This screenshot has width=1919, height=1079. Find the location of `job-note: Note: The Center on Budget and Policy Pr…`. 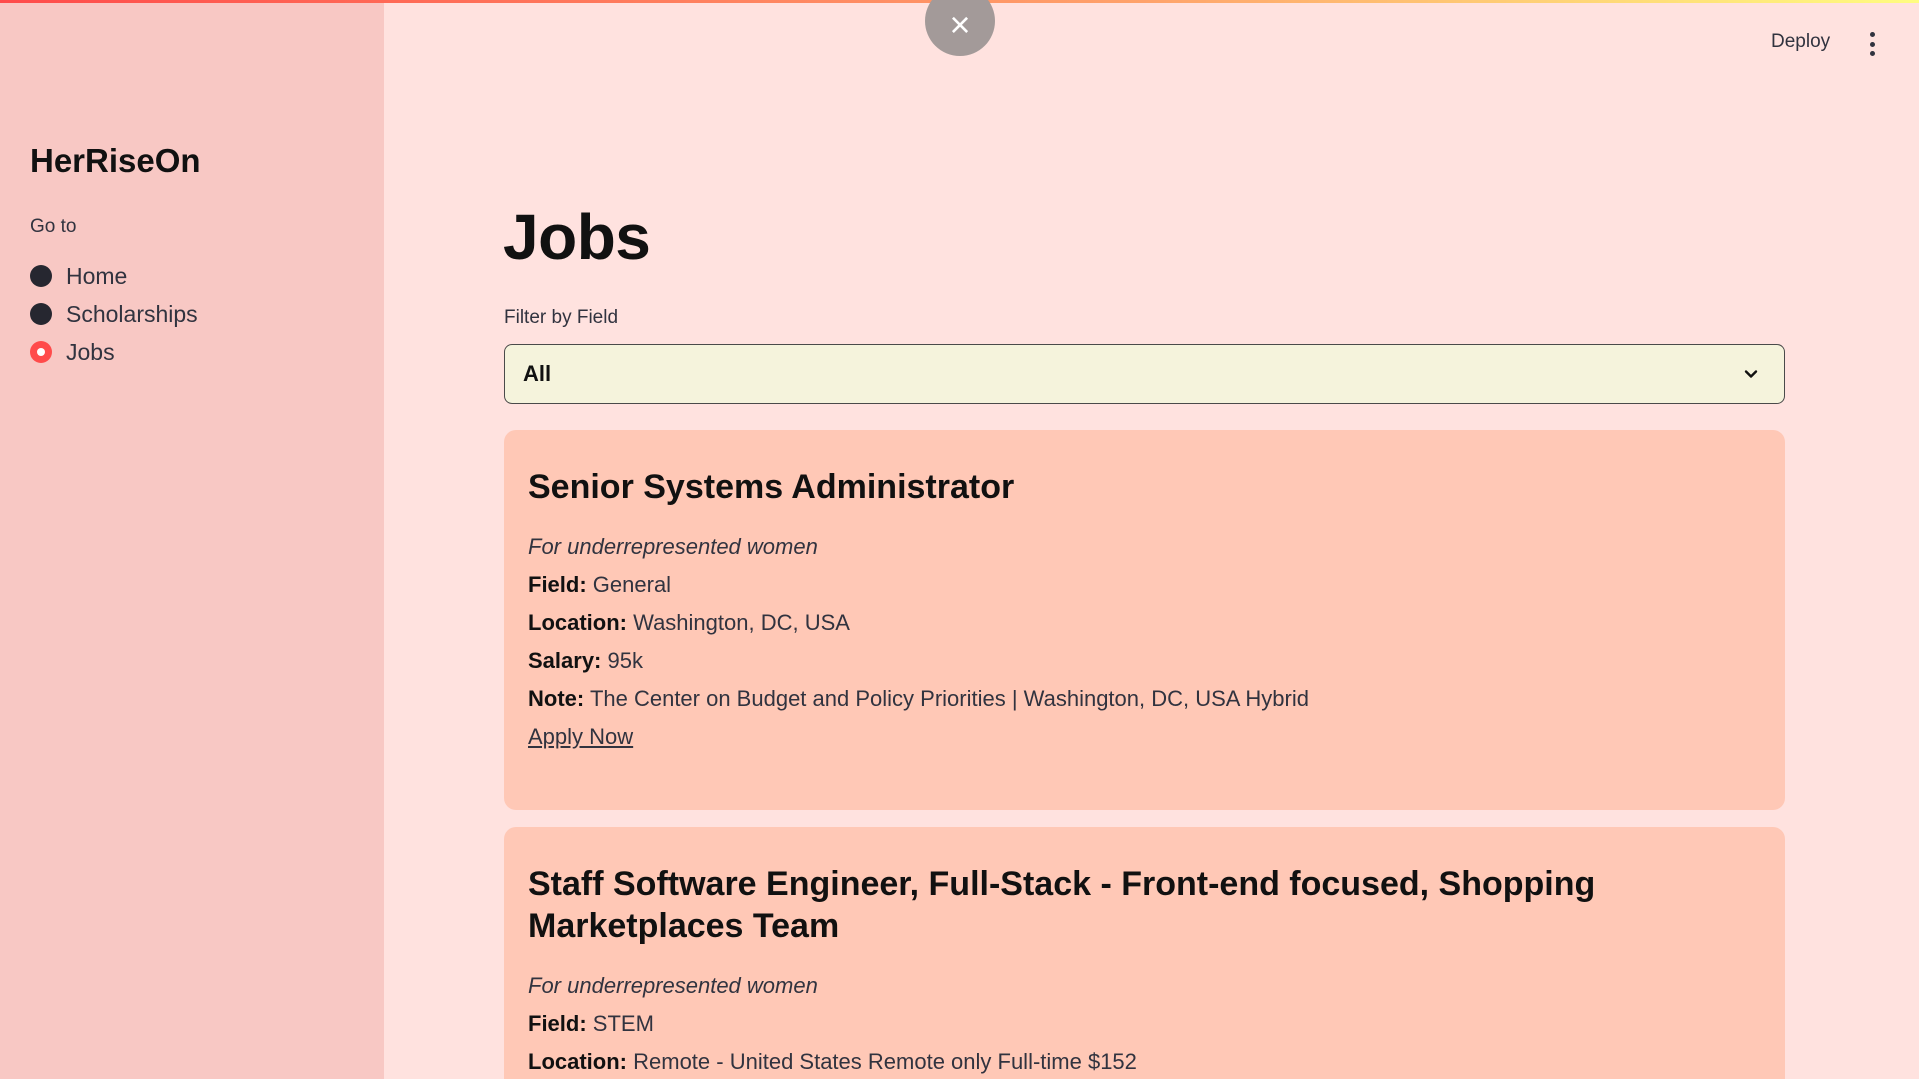

job-note: Note: The Center on Budget and Policy Pr… is located at coordinates (918, 698).